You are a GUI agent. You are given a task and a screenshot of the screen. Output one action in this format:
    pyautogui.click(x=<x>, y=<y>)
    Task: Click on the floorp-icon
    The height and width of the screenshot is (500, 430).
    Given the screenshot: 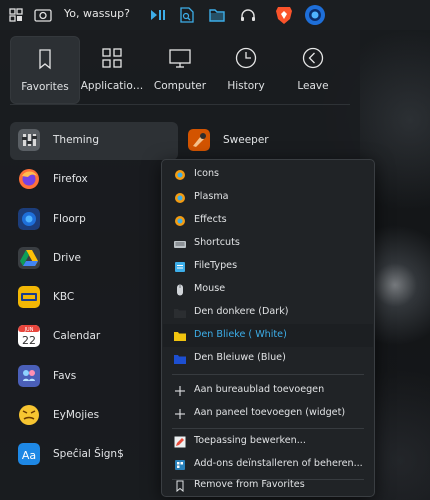 What is the action you would take?
    pyautogui.click(x=29, y=219)
    